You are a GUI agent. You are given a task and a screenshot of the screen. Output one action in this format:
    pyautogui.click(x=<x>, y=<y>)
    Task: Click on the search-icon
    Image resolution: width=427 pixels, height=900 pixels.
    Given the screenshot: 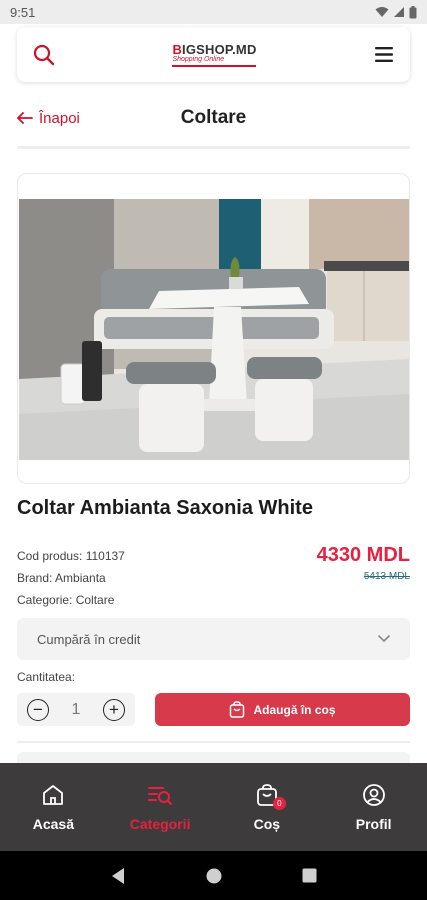 What is the action you would take?
    pyautogui.click(x=44, y=55)
    